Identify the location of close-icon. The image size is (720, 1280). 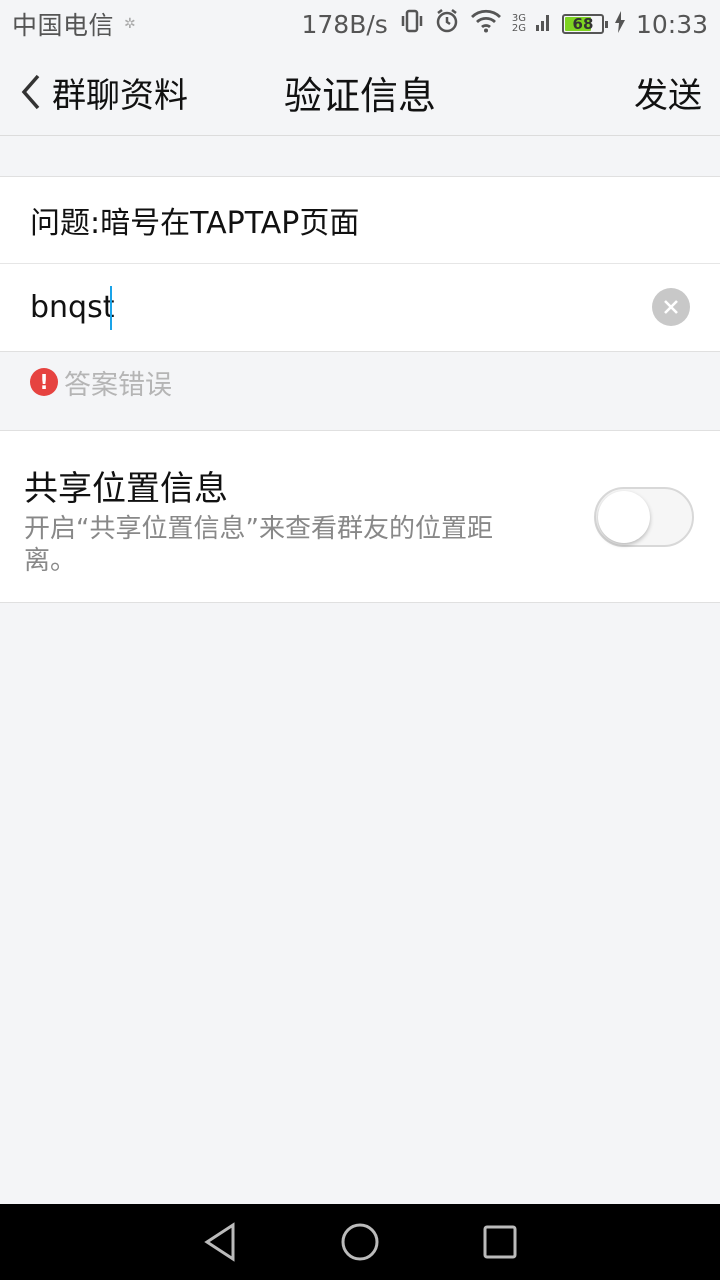
(671, 307).